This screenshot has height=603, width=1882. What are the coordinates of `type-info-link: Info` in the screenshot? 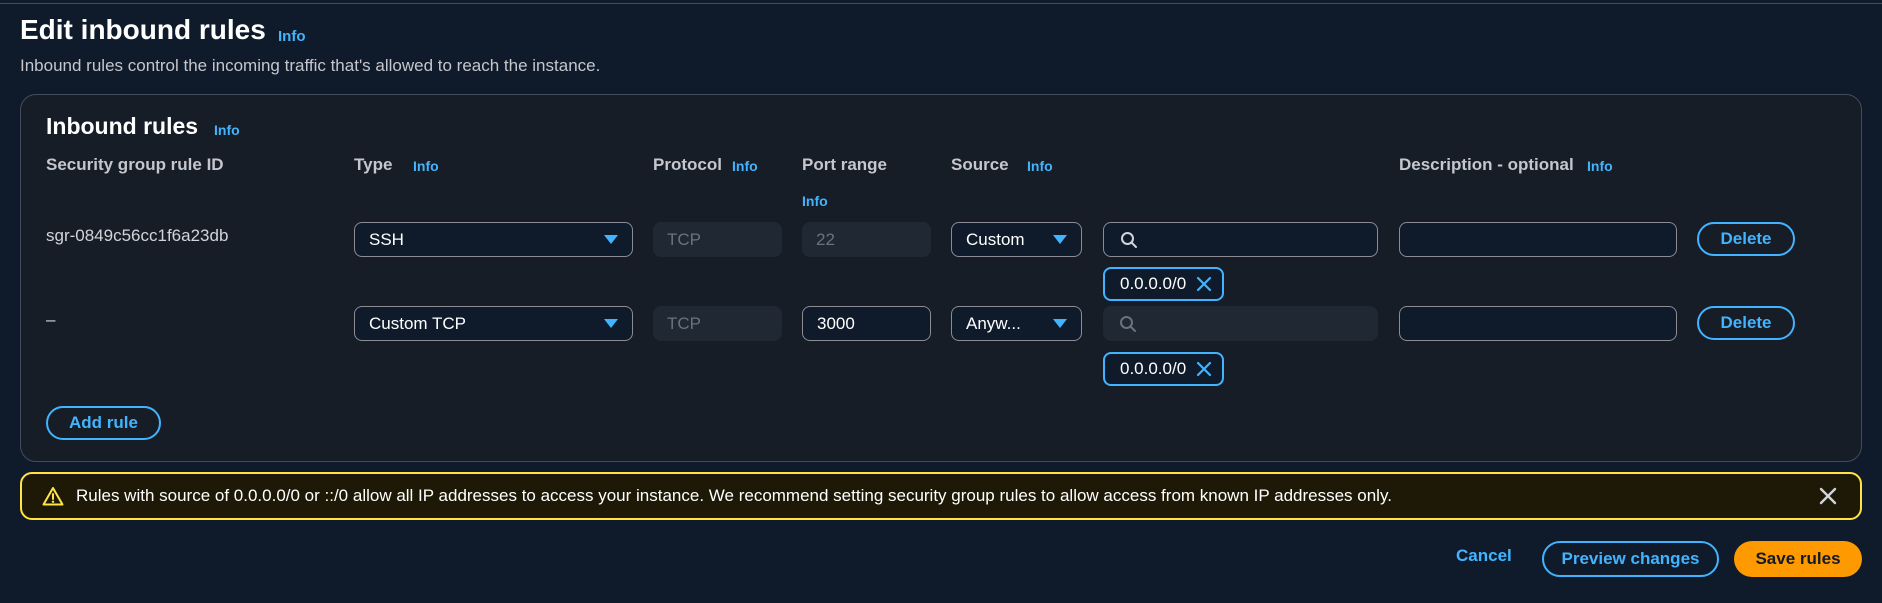 It's located at (426, 166).